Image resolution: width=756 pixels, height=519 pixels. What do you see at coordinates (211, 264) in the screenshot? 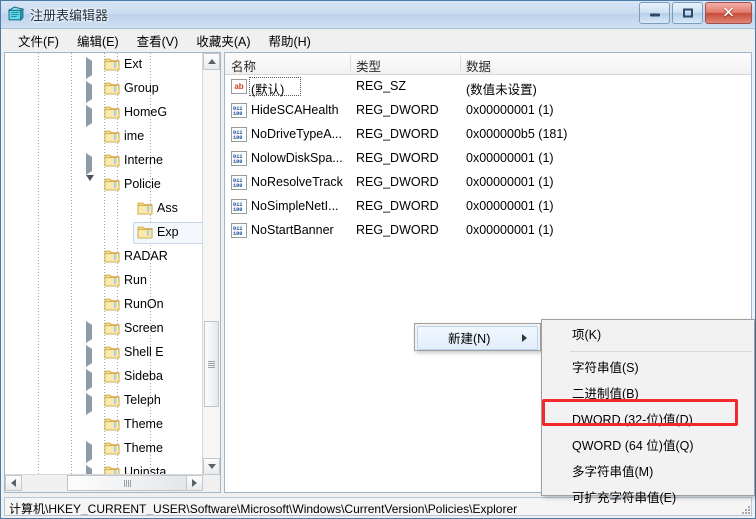
I see `tree-vertical-scrollbar` at bounding box center [211, 264].